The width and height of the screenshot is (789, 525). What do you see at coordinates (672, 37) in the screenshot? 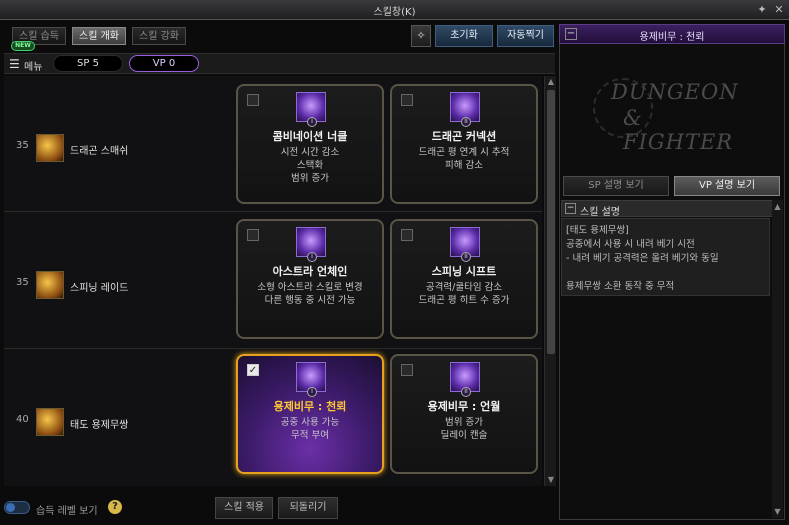
I see `selected-option-name: 용제비무 : 천뢰` at bounding box center [672, 37].